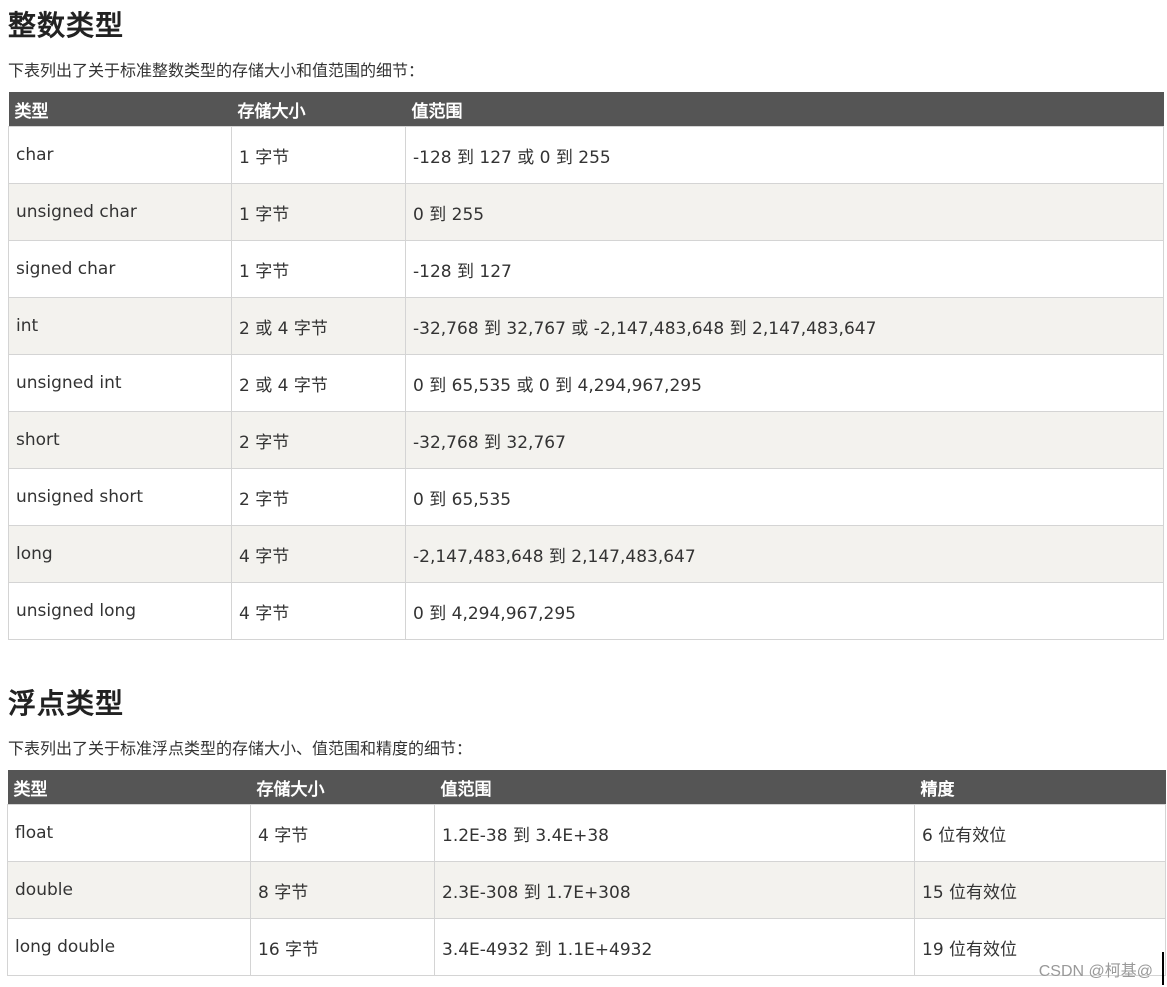 The height and width of the screenshot is (987, 1167). I want to click on size-cell: 16 字节, so click(342, 947).